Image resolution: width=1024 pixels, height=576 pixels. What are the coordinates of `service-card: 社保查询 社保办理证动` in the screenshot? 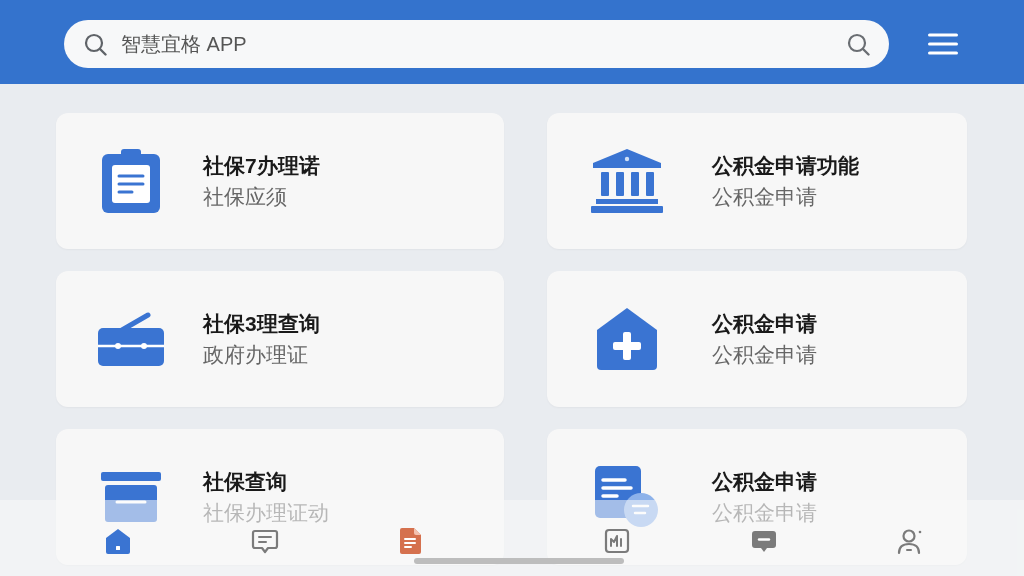 It's located at (280, 497).